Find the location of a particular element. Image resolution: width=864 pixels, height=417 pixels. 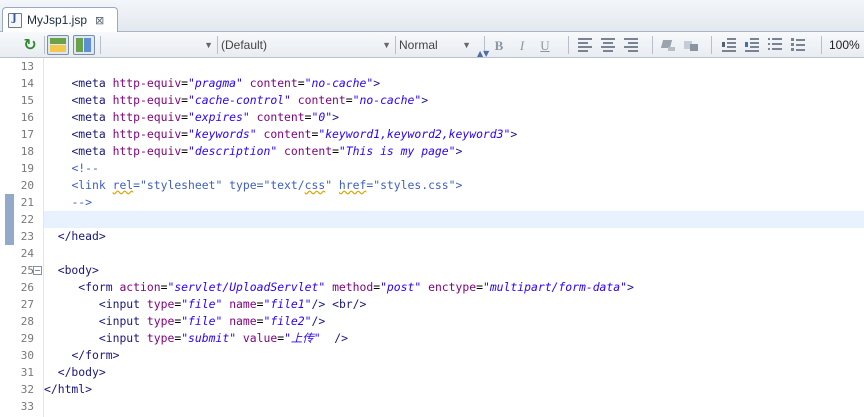

line-number: 19 is located at coordinates (27, 168).